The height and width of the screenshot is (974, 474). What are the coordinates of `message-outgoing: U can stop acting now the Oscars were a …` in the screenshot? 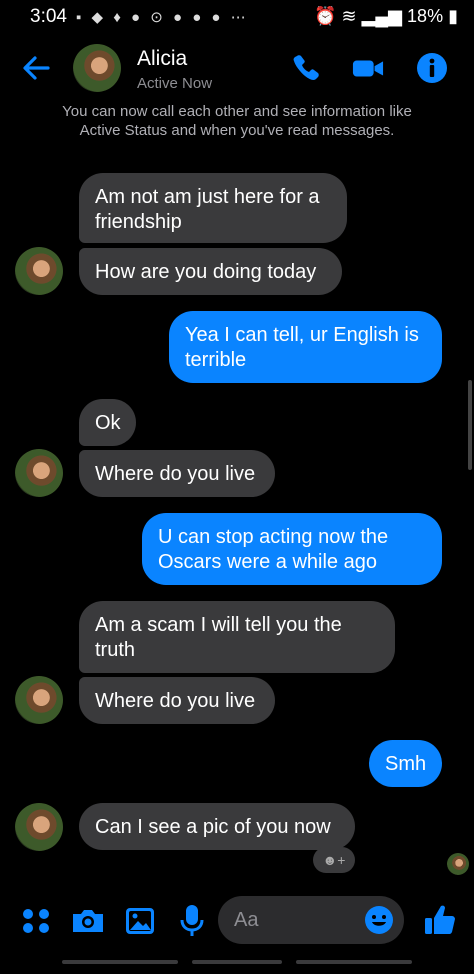 It's located at (292, 549).